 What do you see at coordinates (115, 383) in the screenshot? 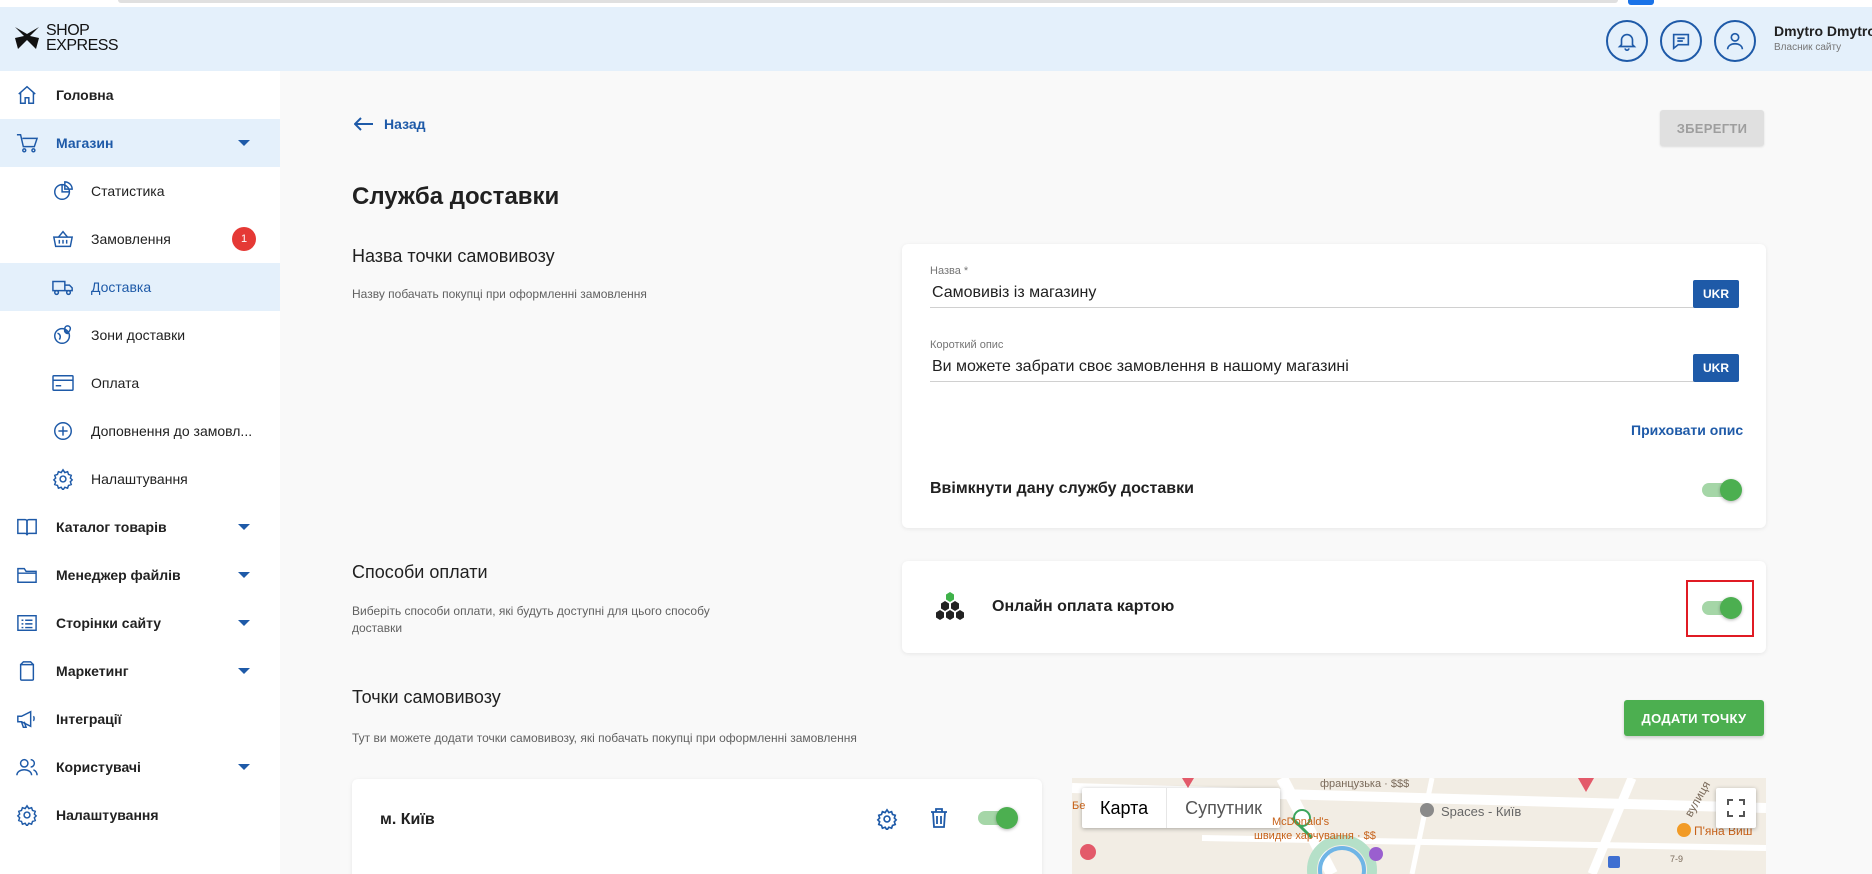
I see `sidebar-item-label: Оплата` at bounding box center [115, 383].